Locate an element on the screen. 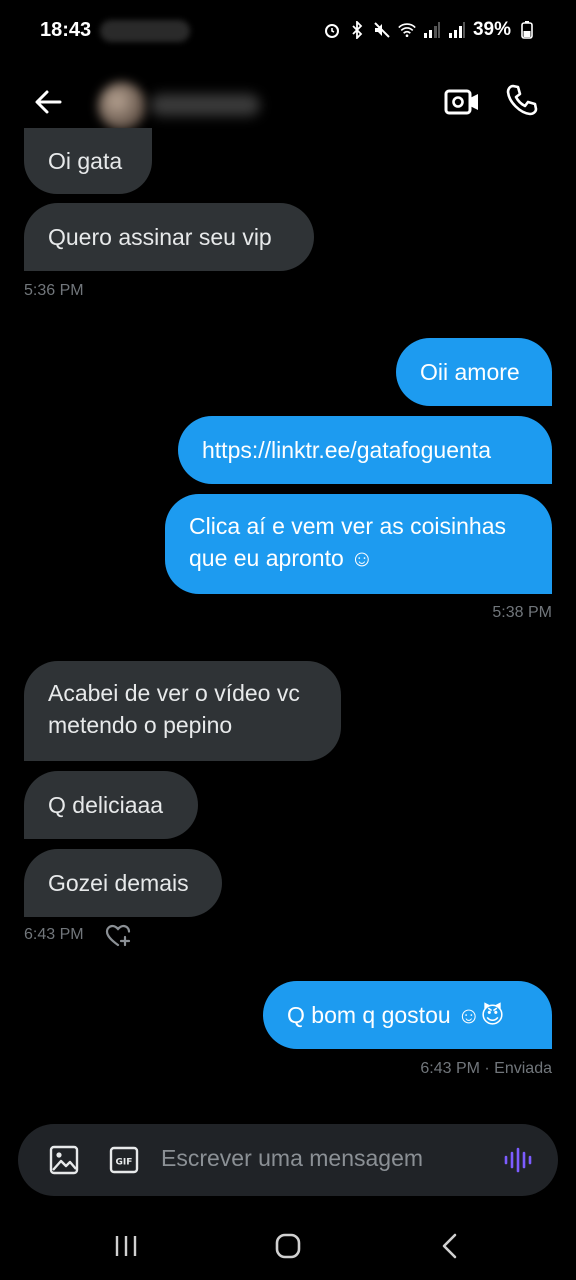  incoming-message: Quero assinar seu vip is located at coordinates (169, 237).